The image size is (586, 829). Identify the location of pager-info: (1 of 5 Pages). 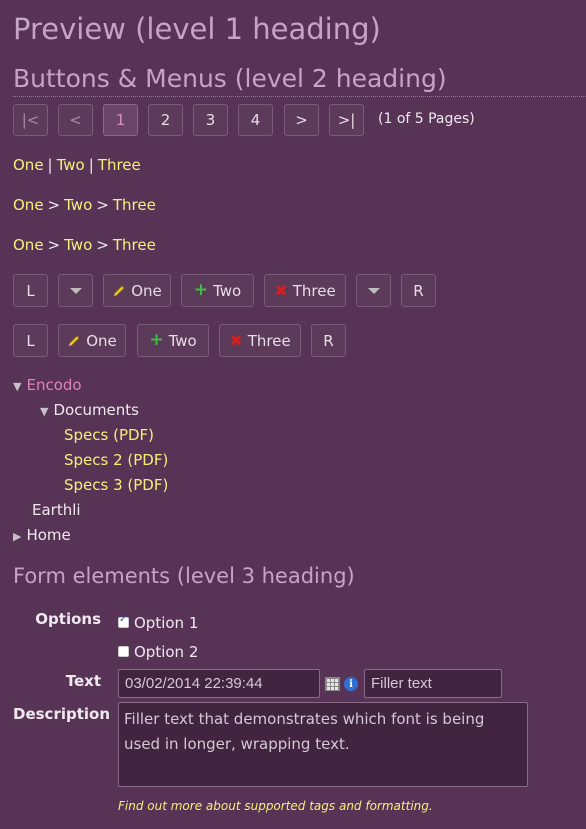
(426, 119).